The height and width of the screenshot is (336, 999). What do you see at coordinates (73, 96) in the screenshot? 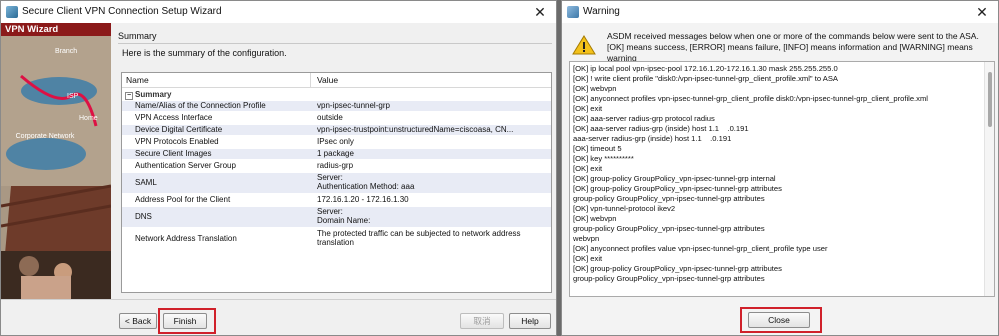
I see `side-label-isp: ISP` at bounding box center [73, 96].